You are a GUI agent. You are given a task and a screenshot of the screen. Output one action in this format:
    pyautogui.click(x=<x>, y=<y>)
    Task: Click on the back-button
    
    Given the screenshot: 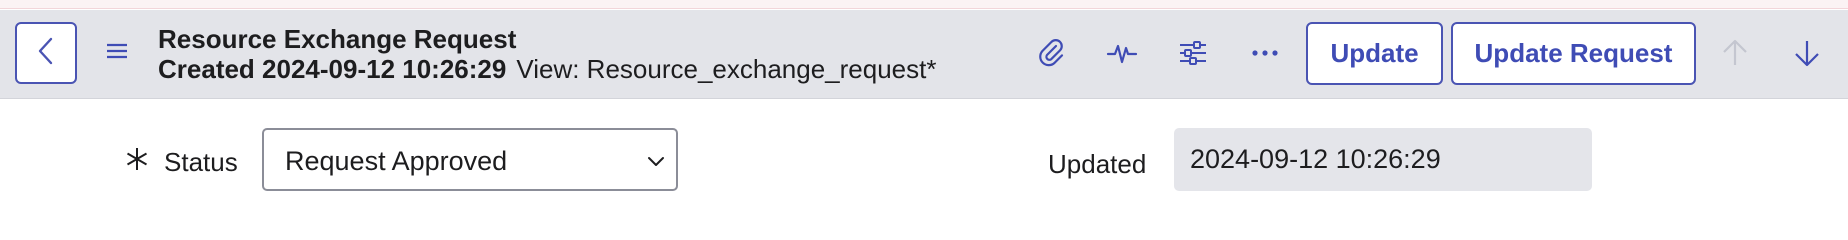 What is the action you would take?
    pyautogui.click(x=46, y=53)
    